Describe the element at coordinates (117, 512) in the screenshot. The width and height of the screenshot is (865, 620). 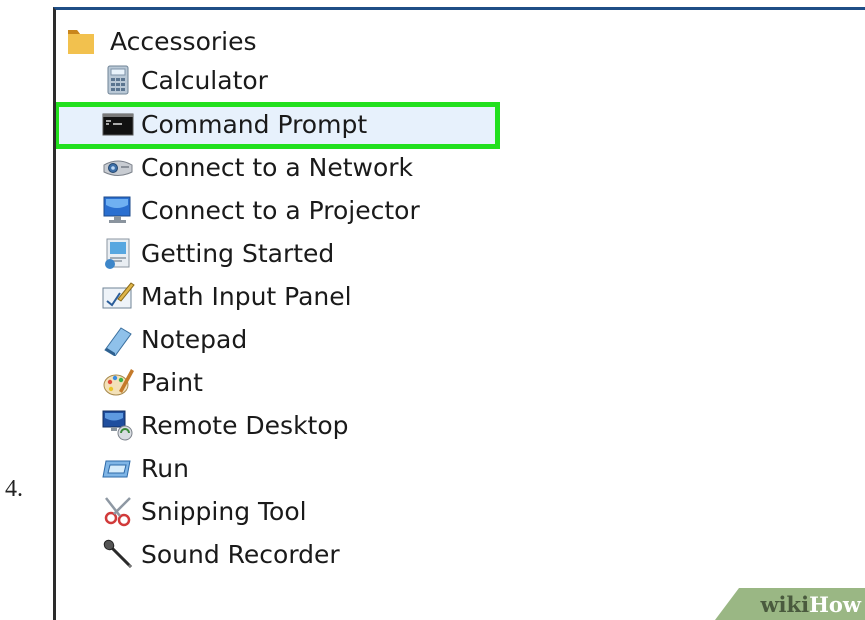
I see `scissors-icon` at that location.